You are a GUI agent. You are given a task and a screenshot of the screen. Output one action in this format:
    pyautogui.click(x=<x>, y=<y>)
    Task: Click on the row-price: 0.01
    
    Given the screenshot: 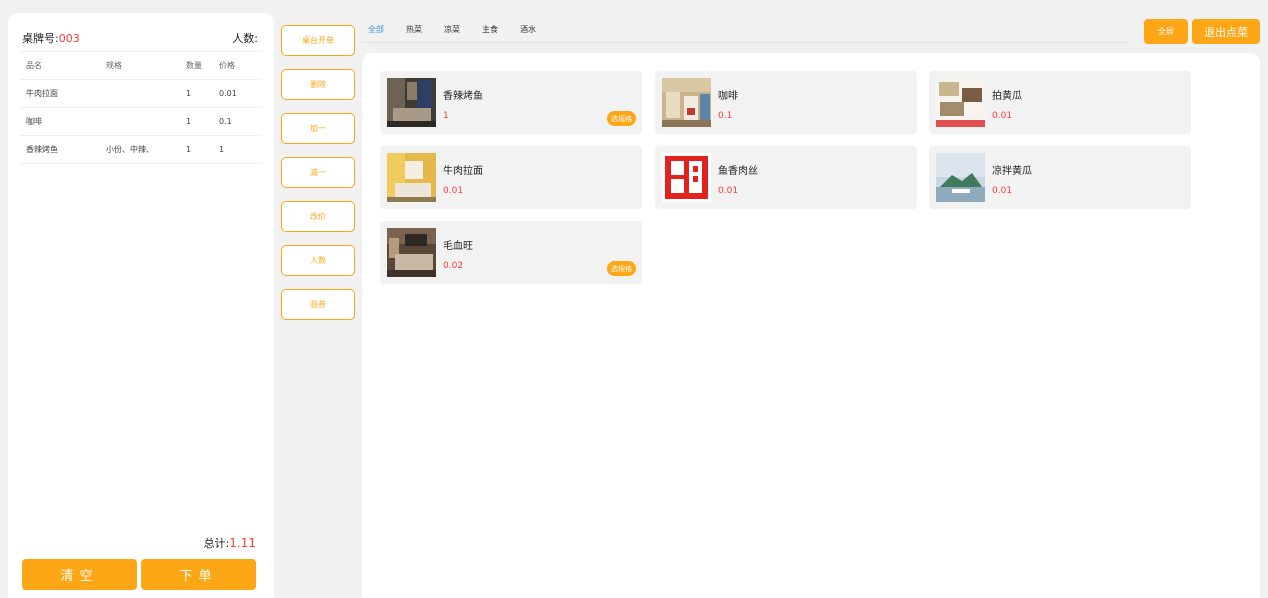 What is the action you would take?
    pyautogui.click(x=240, y=93)
    